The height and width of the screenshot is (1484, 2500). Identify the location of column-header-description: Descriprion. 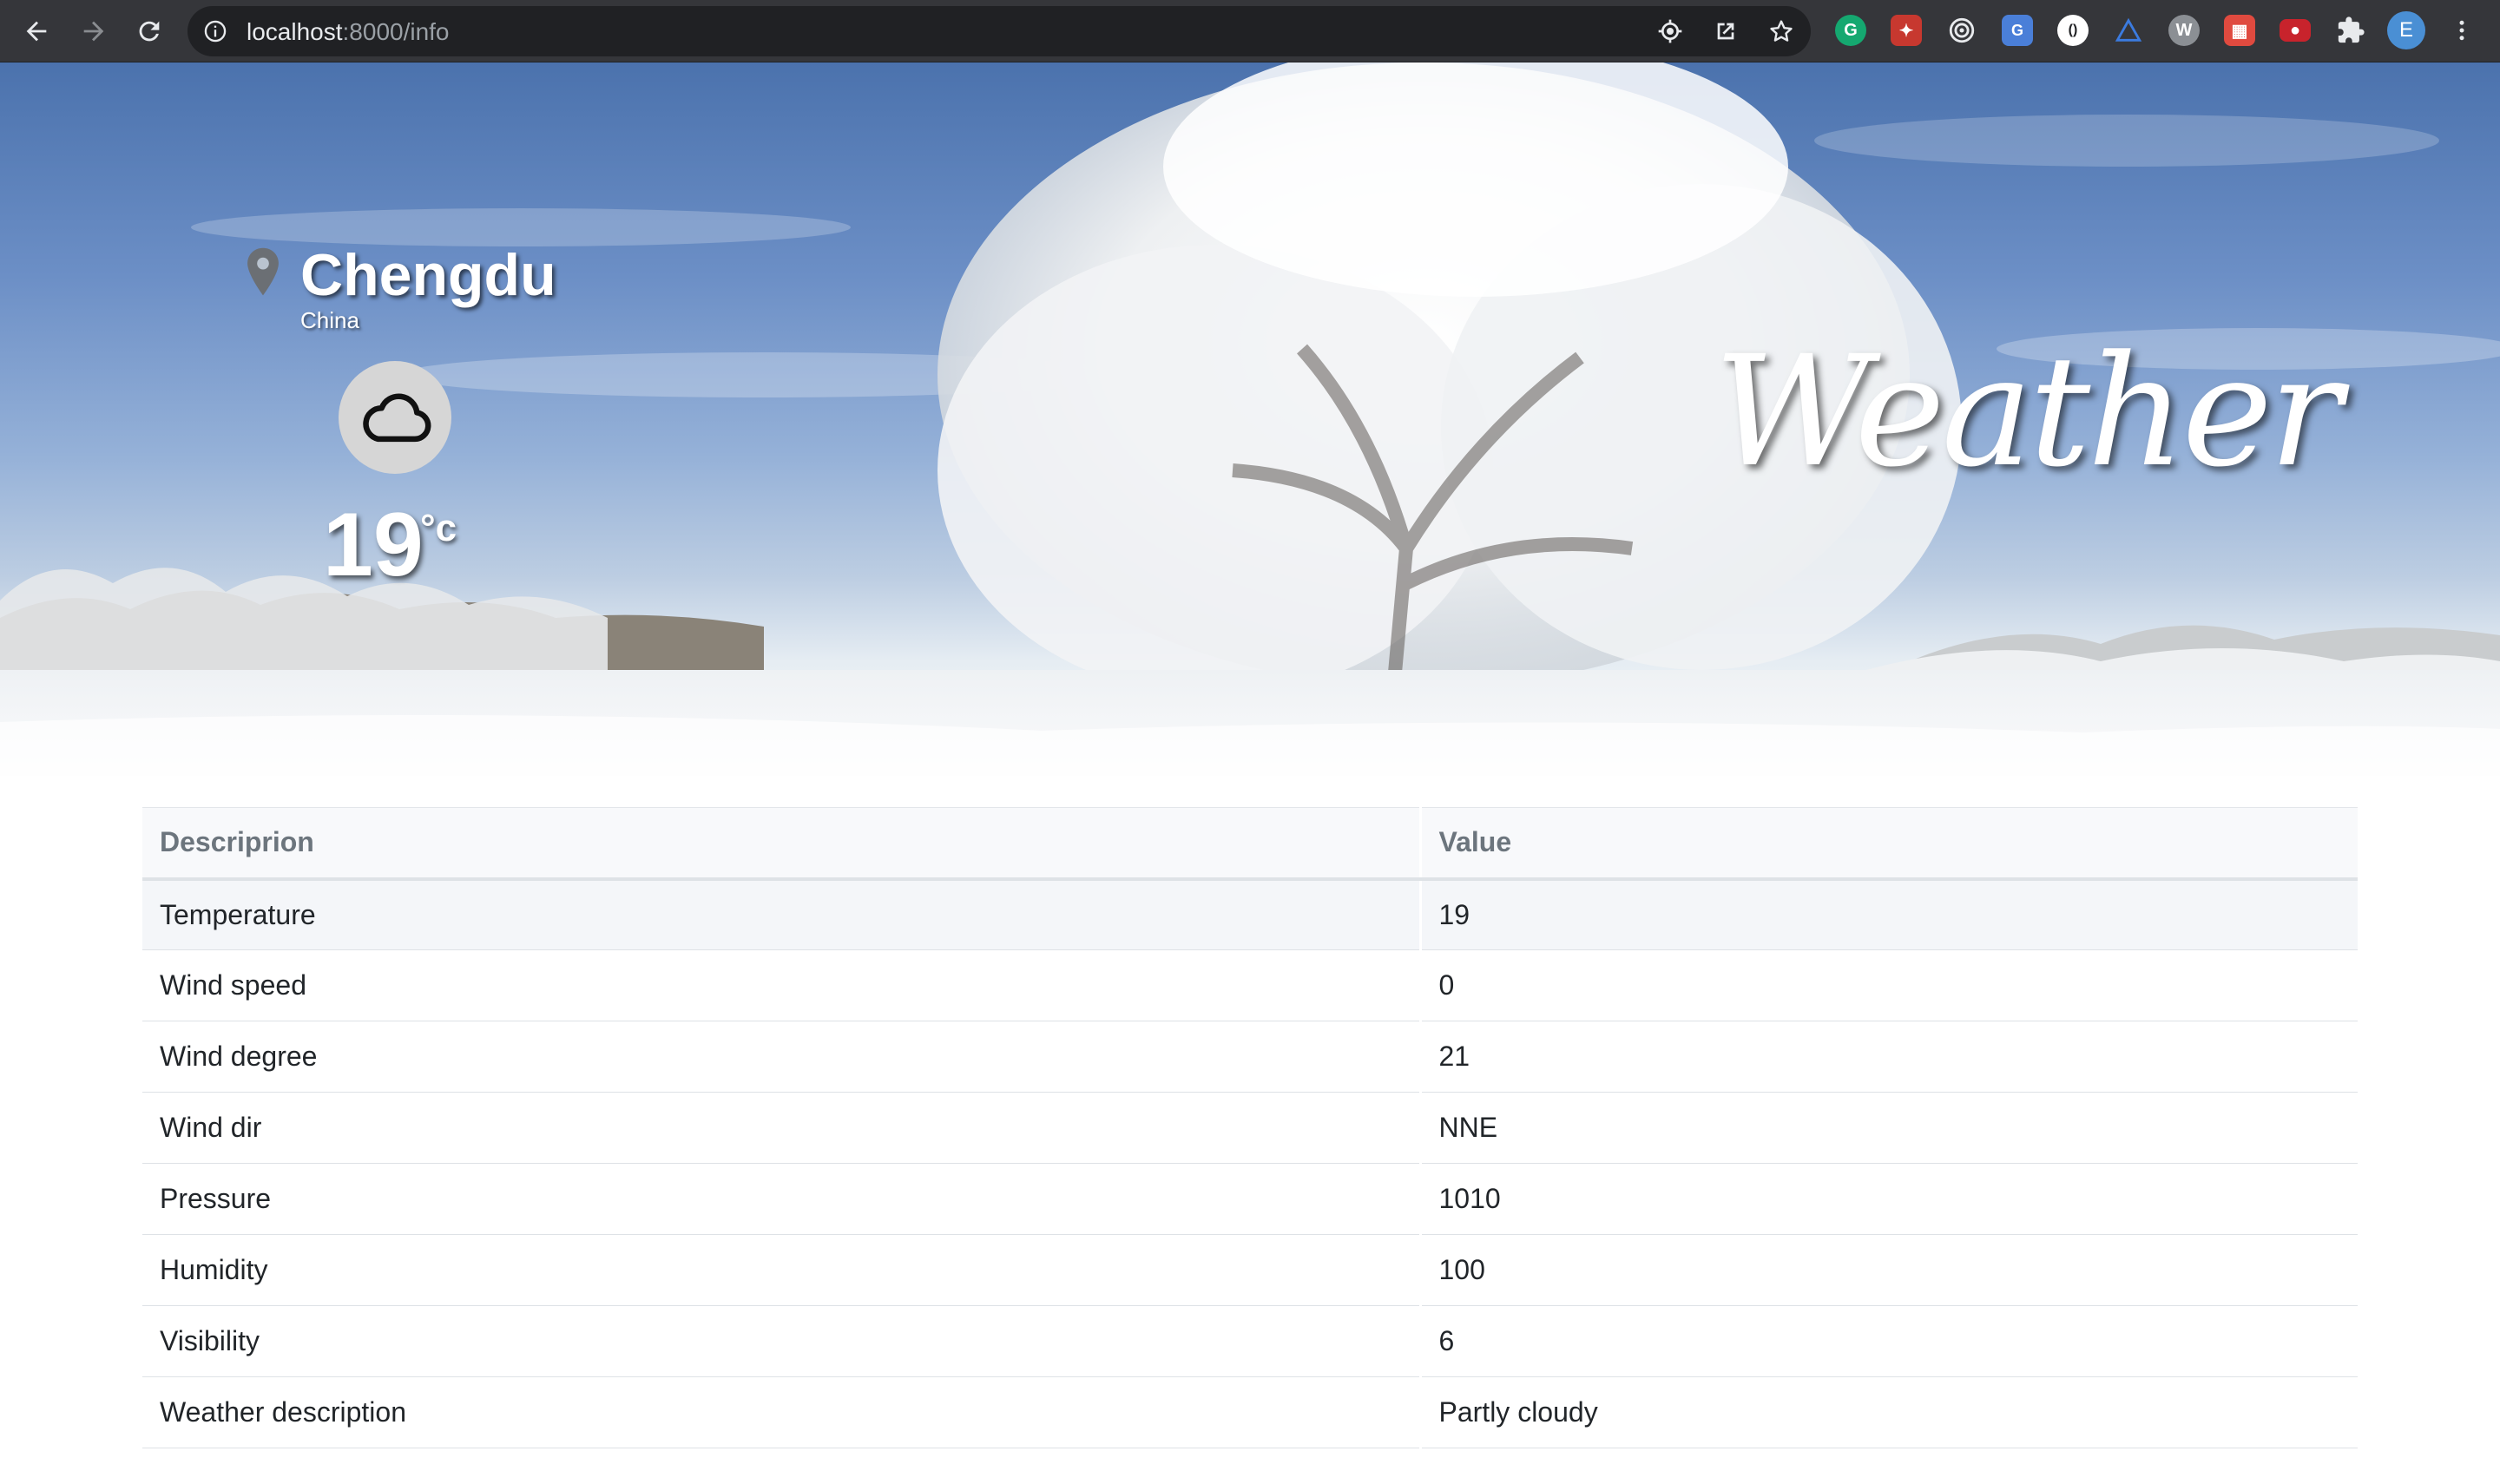
(782, 844).